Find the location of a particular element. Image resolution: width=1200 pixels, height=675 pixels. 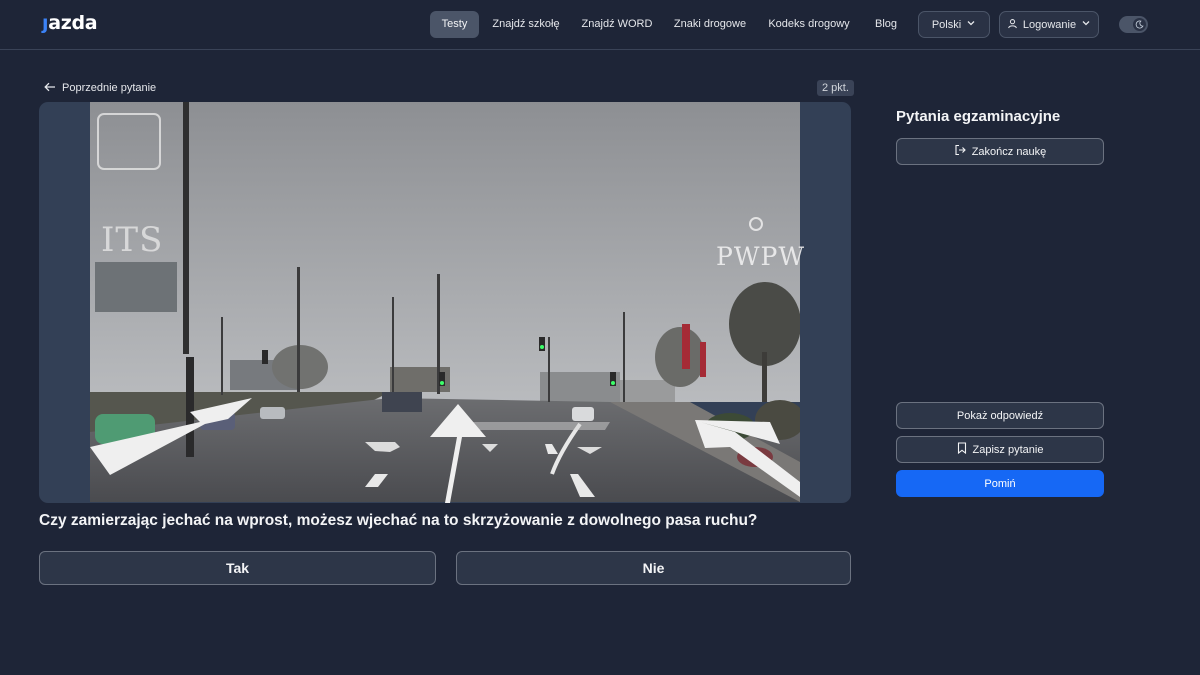

finish-learning-button: Zakończ naukę is located at coordinates (1000, 151).